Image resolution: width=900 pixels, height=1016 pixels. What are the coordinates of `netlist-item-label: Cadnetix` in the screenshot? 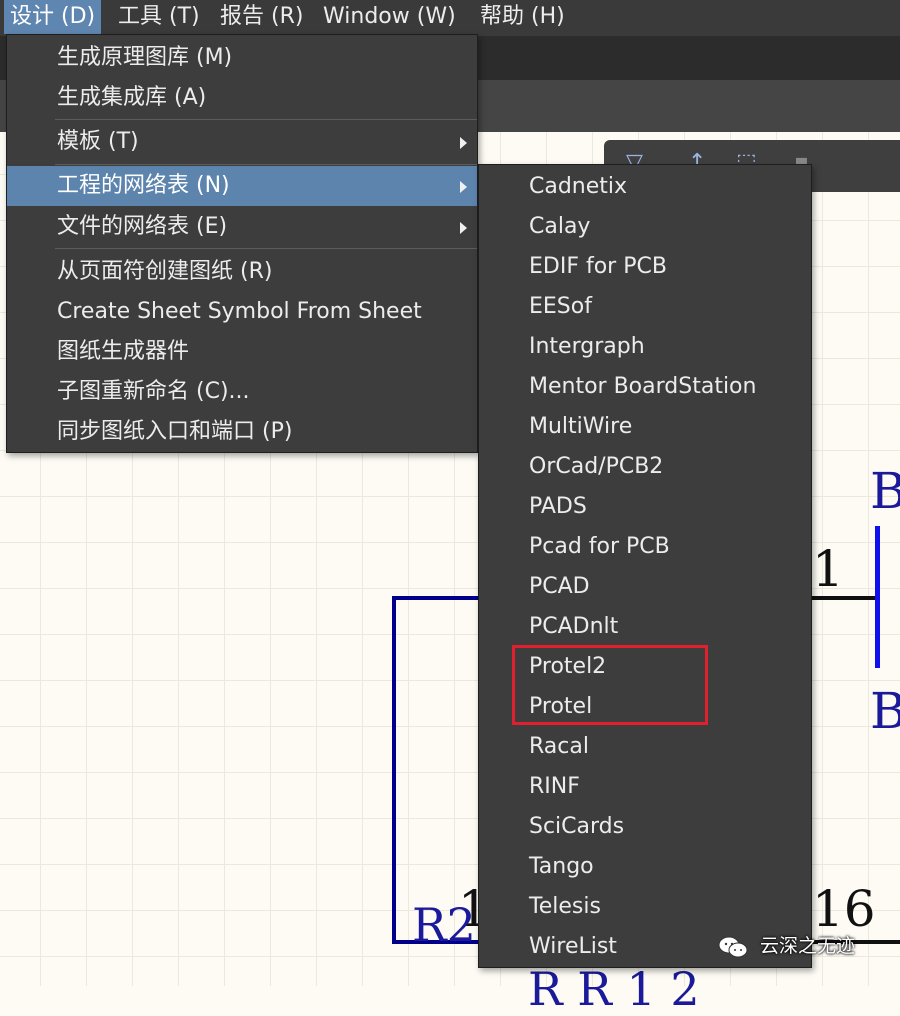 It's located at (578, 186).